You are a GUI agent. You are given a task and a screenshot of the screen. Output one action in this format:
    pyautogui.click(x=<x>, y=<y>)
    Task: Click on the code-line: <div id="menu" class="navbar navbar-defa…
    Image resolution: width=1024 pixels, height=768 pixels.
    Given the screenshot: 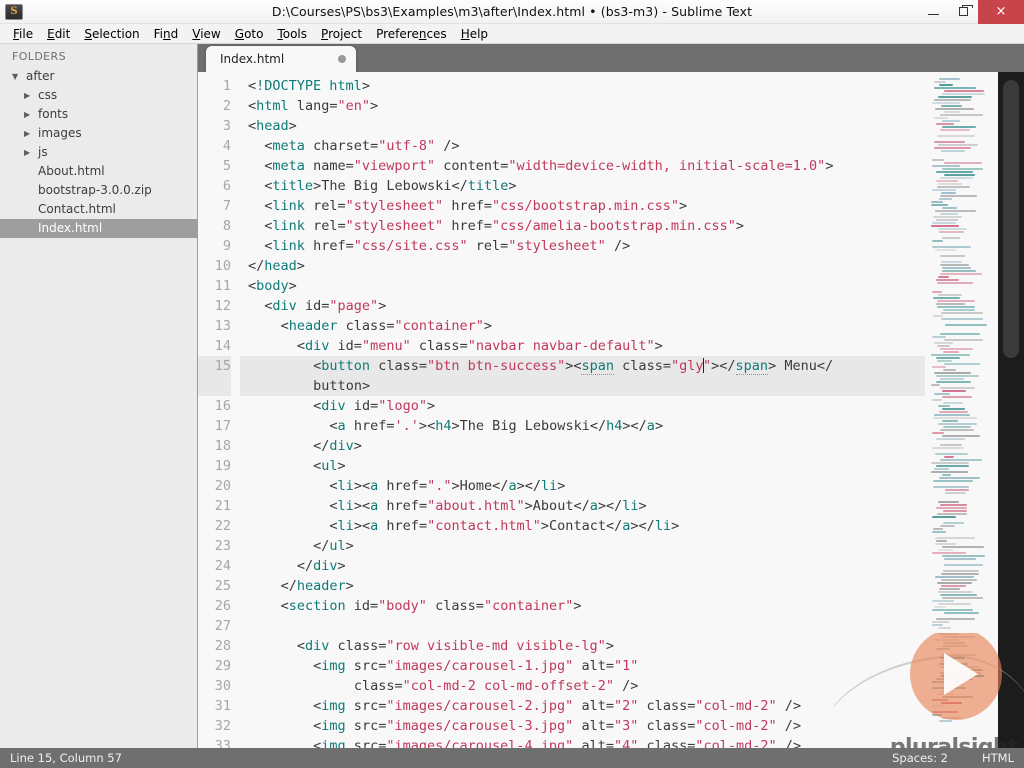 What is the action you would take?
    pyautogui.click(x=632, y=346)
    